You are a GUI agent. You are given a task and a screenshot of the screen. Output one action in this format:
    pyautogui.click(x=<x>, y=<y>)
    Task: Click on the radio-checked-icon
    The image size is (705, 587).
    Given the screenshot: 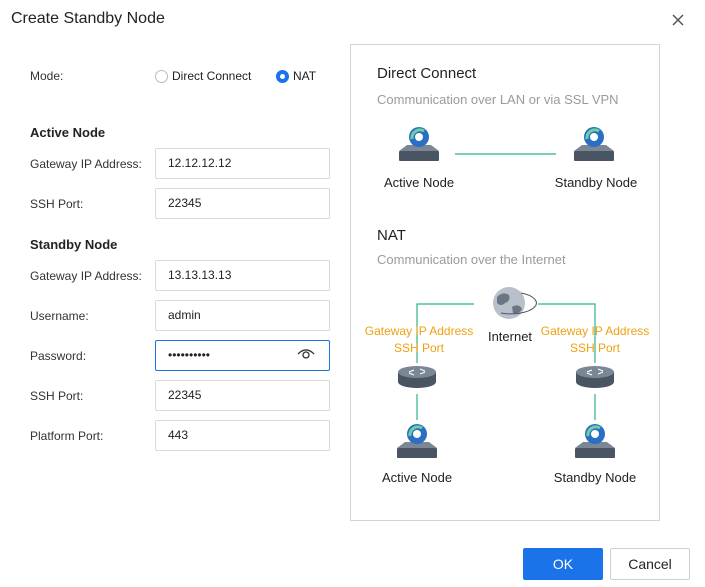 What is the action you would take?
    pyautogui.click(x=282, y=76)
    